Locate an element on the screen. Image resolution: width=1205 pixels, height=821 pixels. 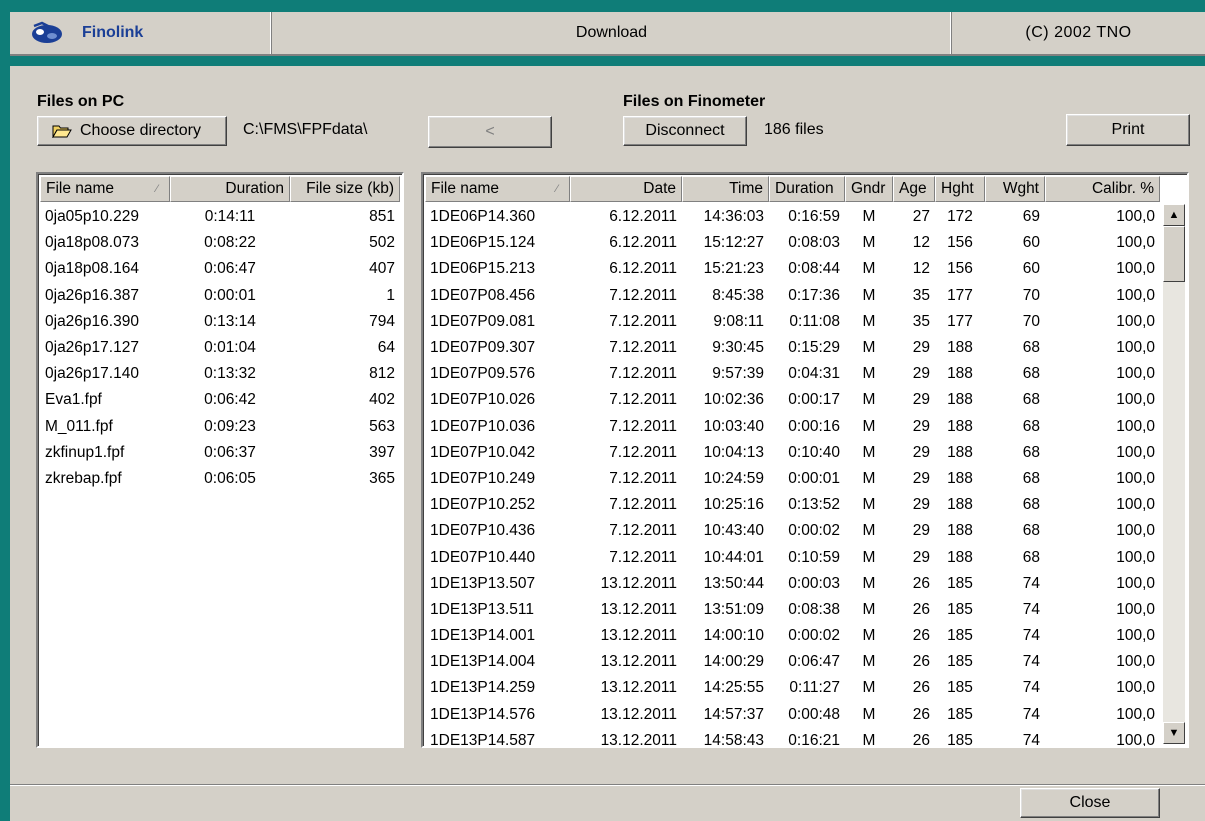
pc-col-filename: File name ⁄ is located at coordinates (105, 189).